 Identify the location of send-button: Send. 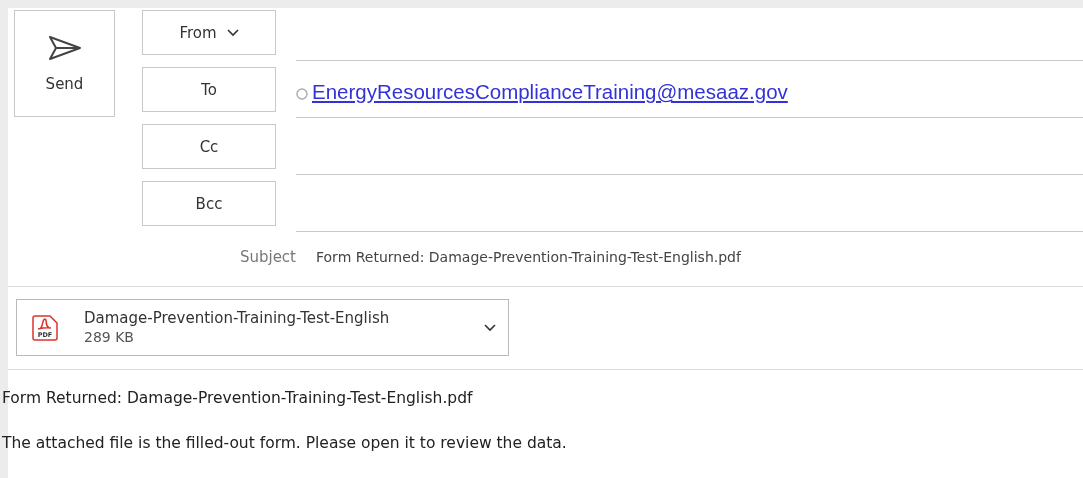
(64, 63).